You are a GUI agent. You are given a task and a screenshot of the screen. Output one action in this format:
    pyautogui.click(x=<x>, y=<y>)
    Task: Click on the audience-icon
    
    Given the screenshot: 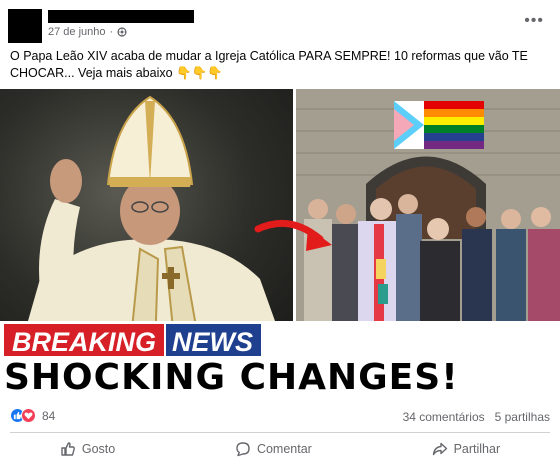 What is the action you would take?
    pyautogui.click(x=122, y=32)
    